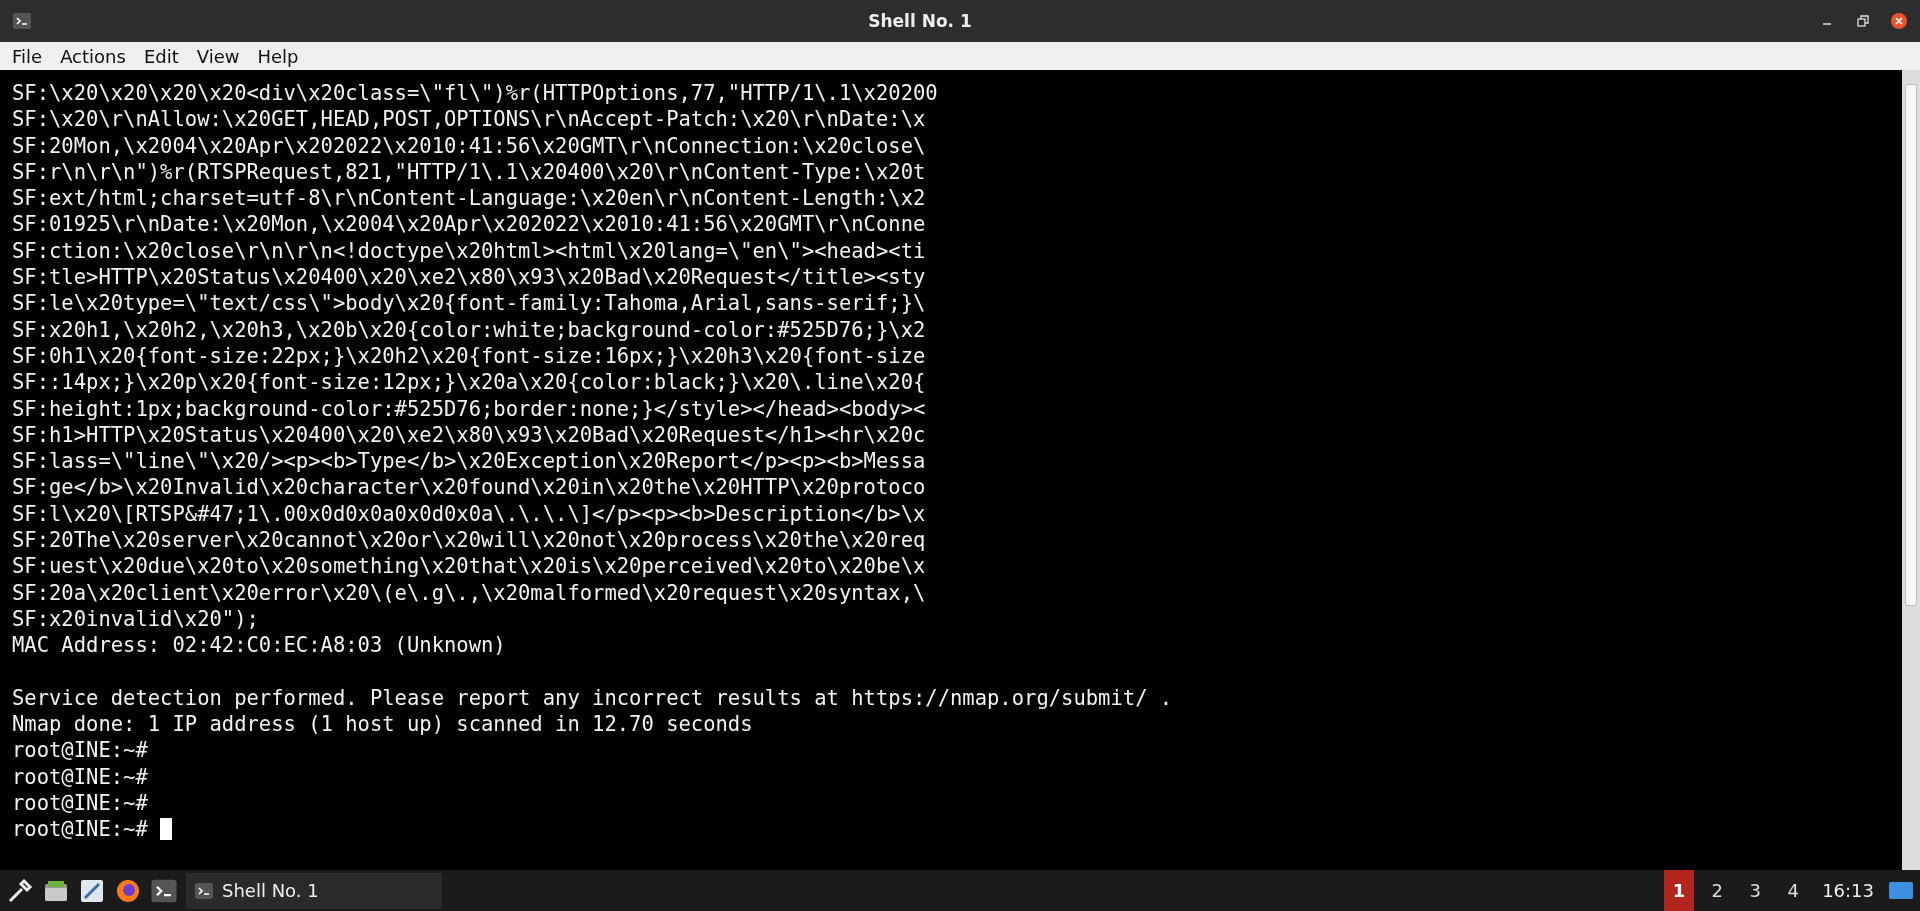 The image size is (1920, 911). Describe the element at coordinates (218, 56) in the screenshot. I see `menu-item: View` at that location.